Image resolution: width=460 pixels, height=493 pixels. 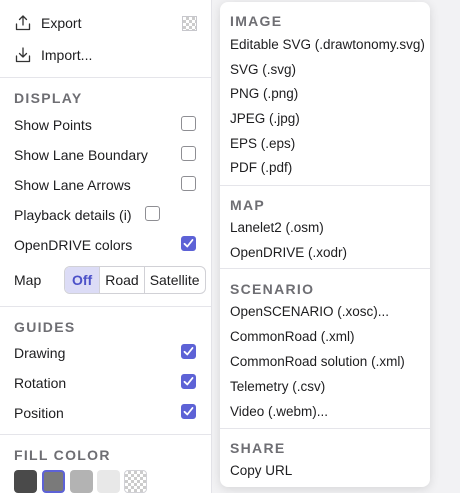 What do you see at coordinates (73, 215) in the screenshot?
I see `playback-details-label: Playback details (i)` at bounding box center [73, 215].